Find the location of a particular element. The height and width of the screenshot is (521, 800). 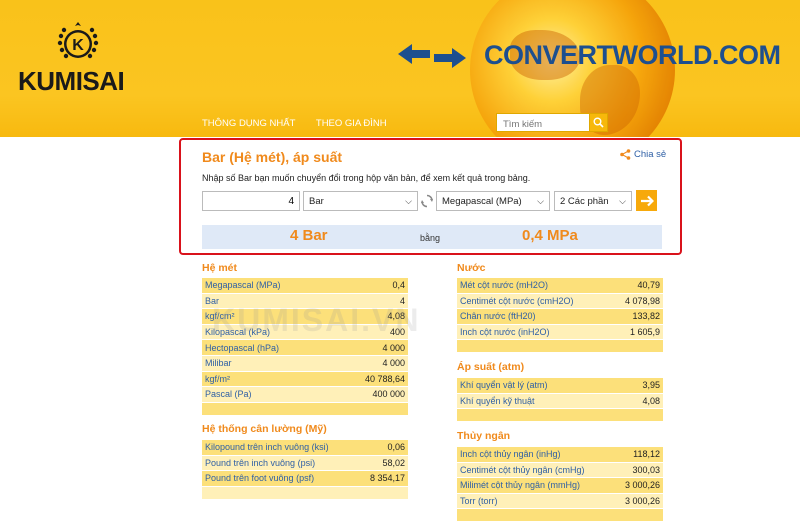

share-link: Chia sẻ is located at coordinates (643, 154).